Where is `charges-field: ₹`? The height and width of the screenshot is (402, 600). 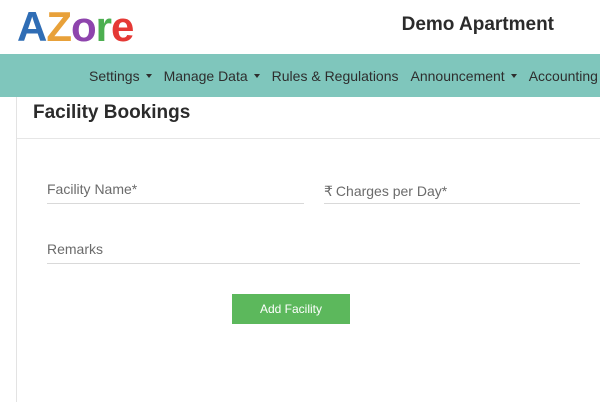 charges-field: ₹ is located at coordinates (452, 191).